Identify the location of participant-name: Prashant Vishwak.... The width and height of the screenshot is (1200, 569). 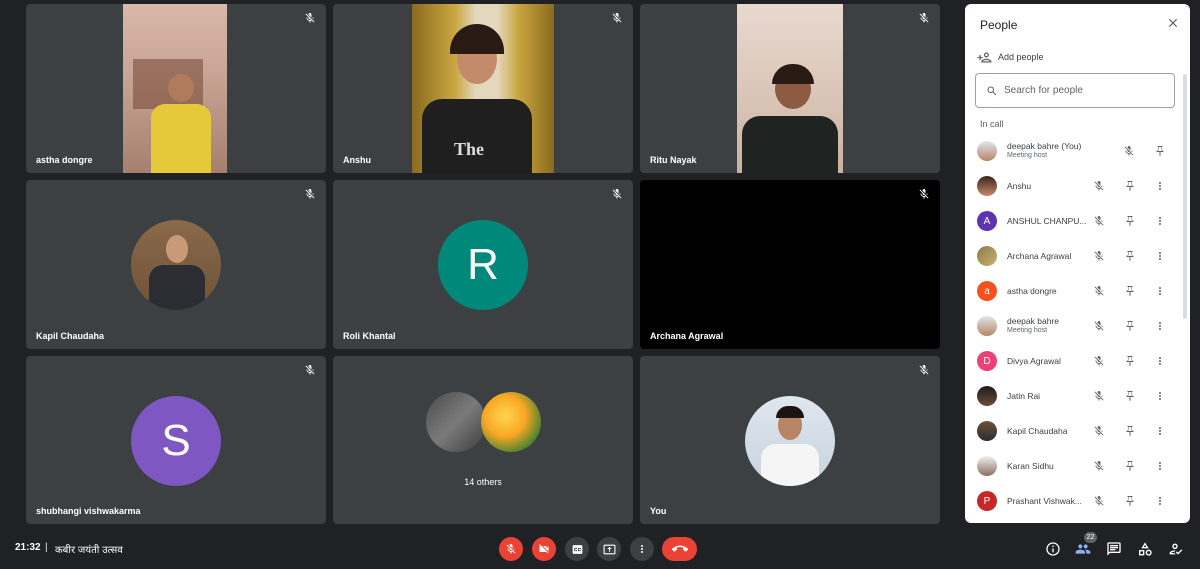
(1044, 501).